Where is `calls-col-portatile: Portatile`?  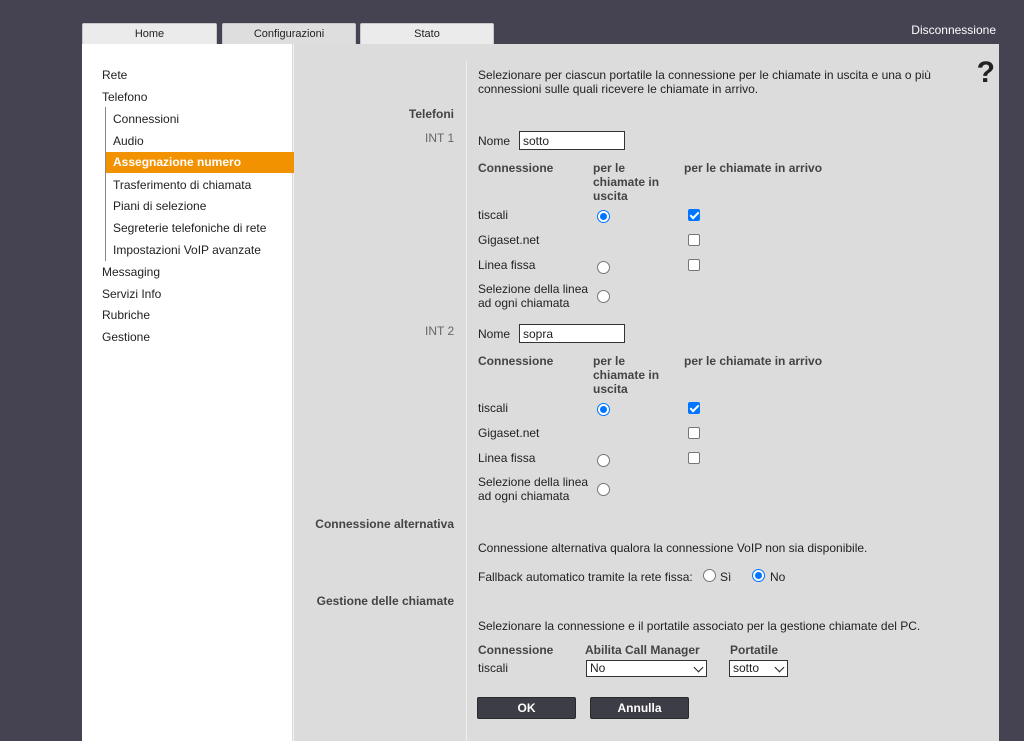
calls-col-portatile: Portatile is located at coordinates (754, 650).